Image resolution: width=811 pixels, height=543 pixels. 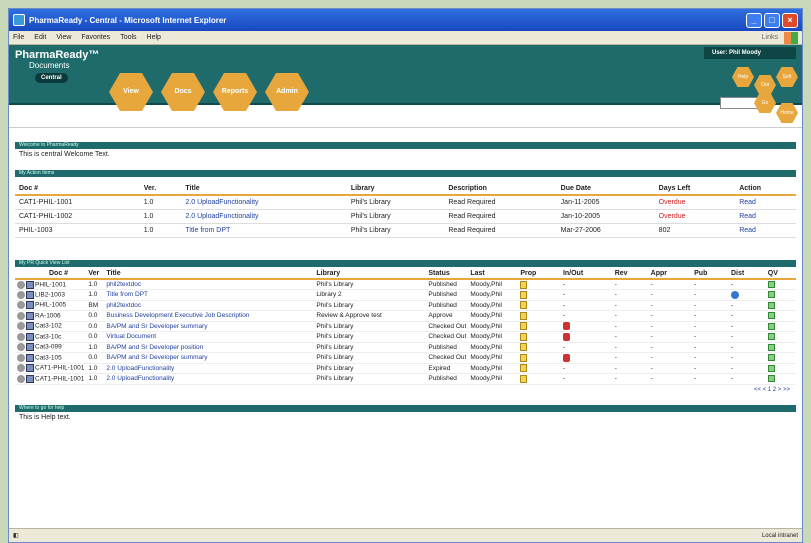 I want to click on col-days-left: Days Left, so click(x=695, y=189).